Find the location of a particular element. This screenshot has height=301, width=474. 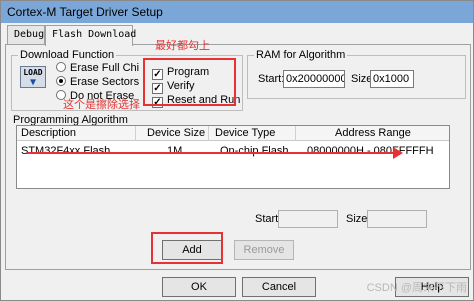

ok-button: OK is located at coordinates (199, 287).